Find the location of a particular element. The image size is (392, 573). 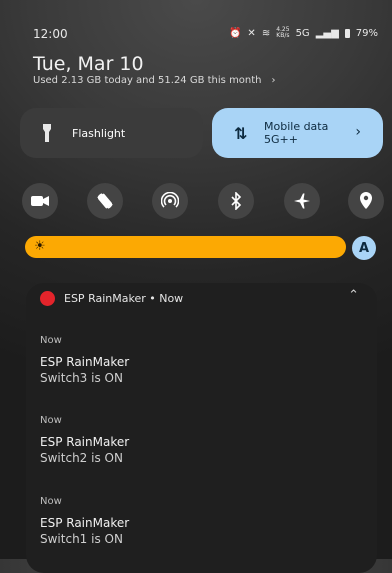

notification-item: Now ESP RainMaker Switch3 is ON is located at coordinates (200, 360).